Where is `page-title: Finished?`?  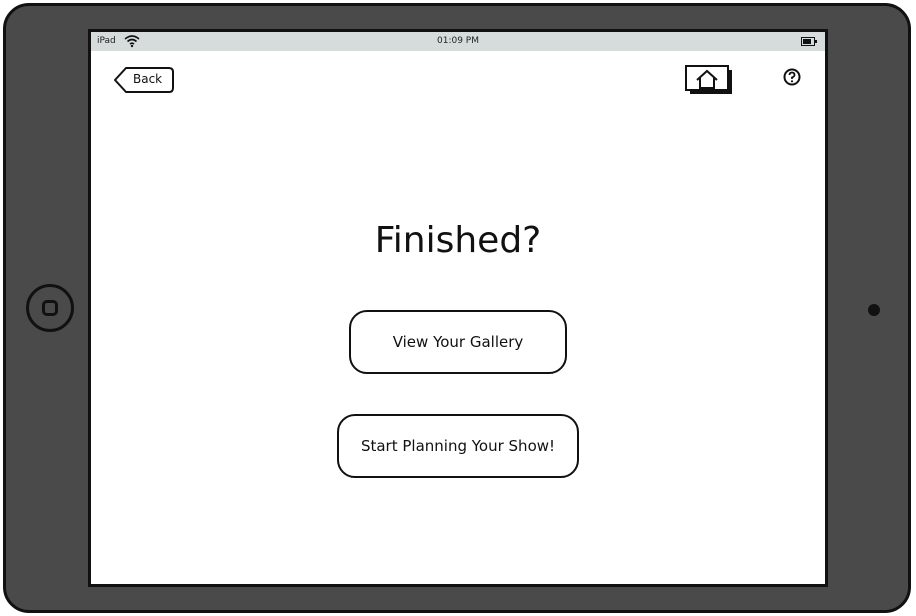 page-title: Finished? is located at coordinates (458, 240).